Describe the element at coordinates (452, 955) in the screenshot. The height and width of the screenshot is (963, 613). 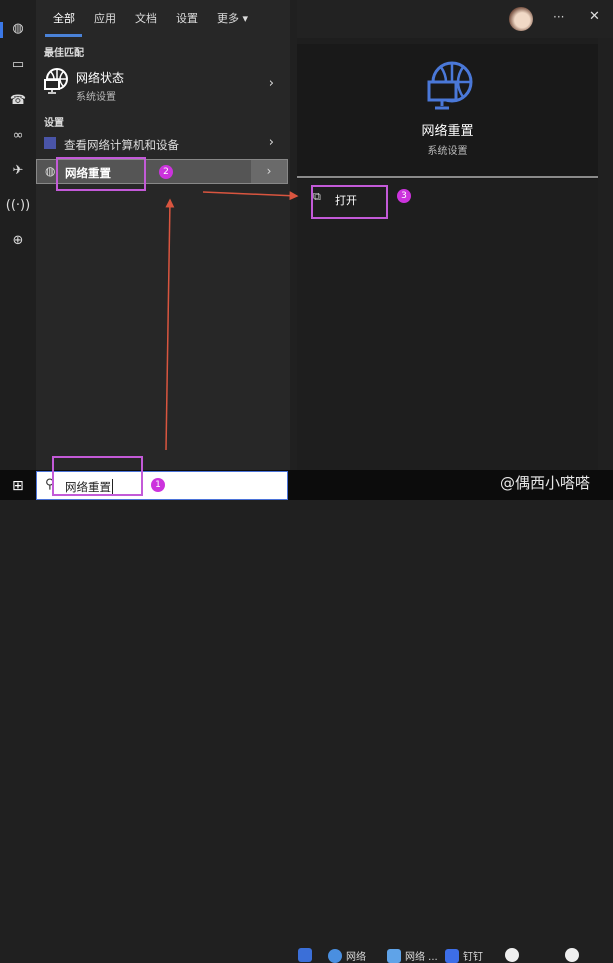
I see `dingtalk-icon` at that location.